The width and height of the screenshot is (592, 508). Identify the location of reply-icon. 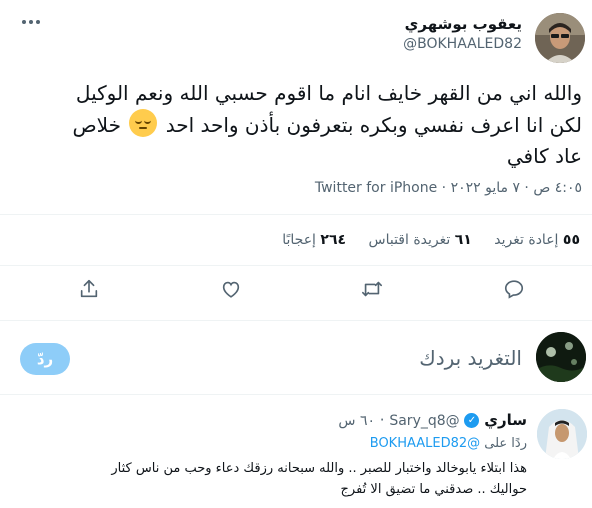
(514, 289).